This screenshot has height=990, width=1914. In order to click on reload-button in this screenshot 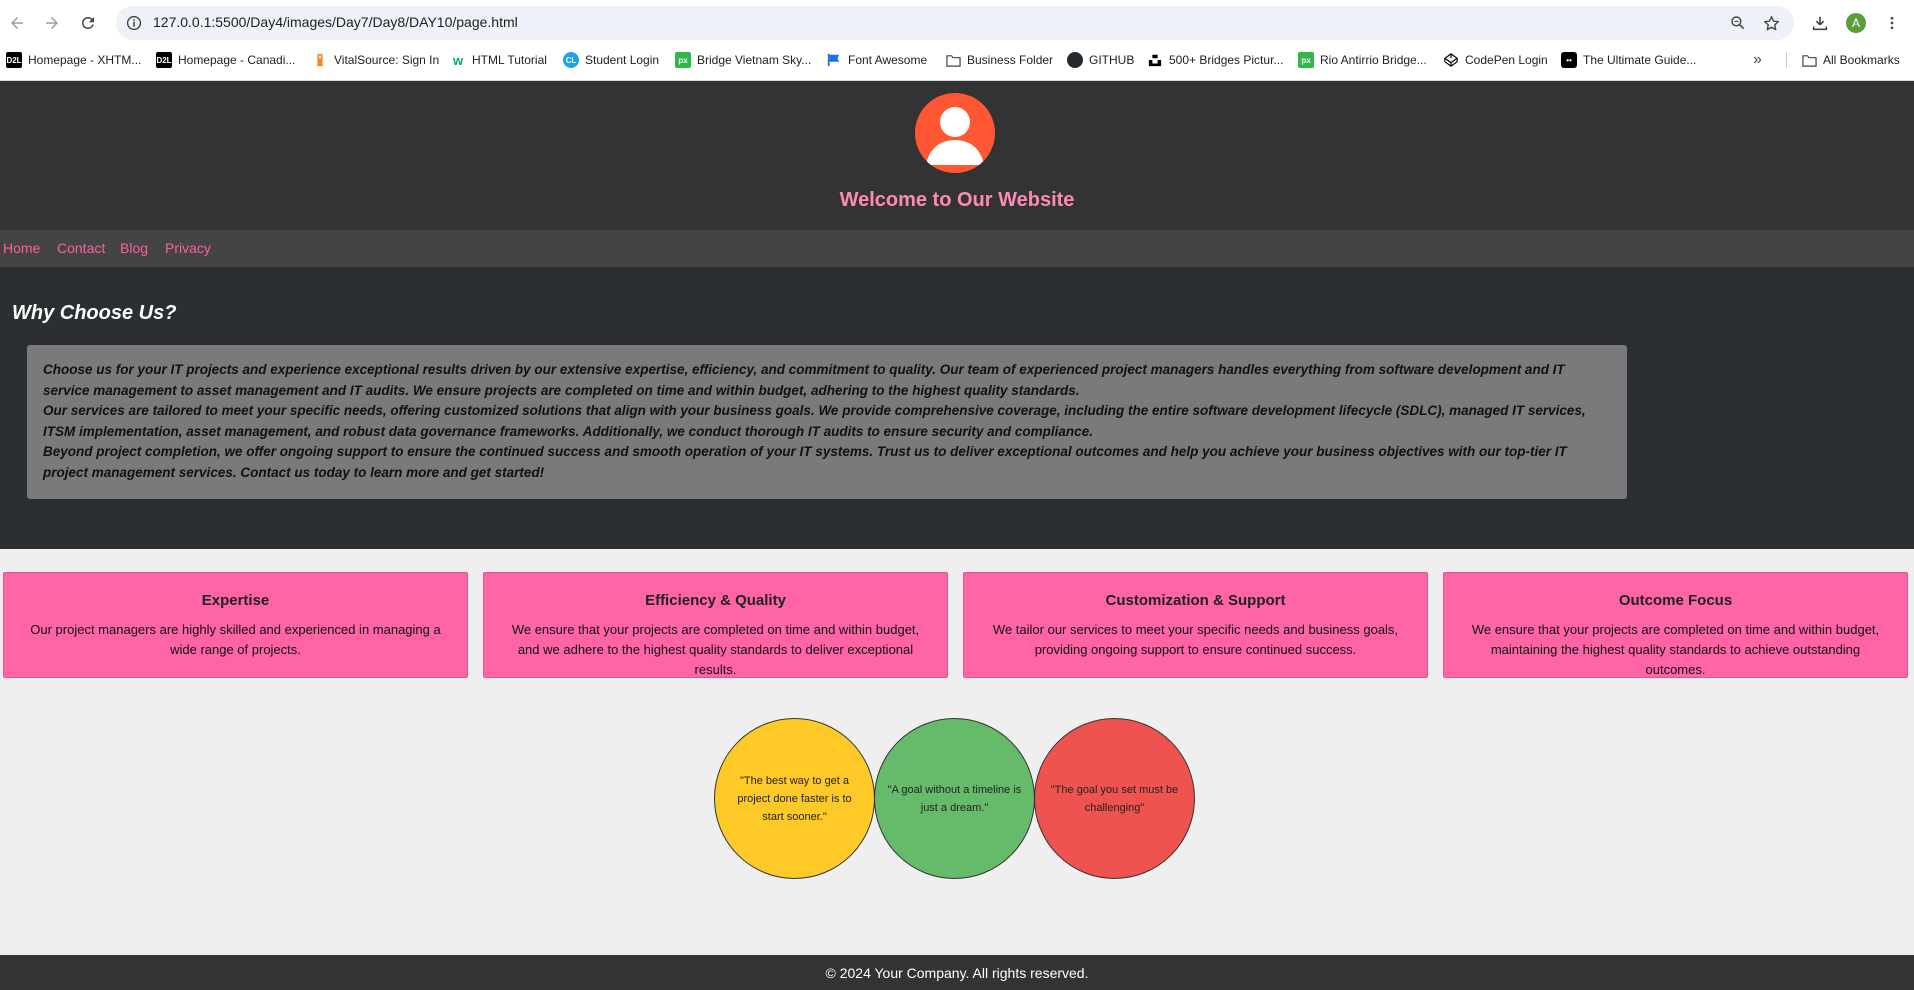, I will do `click(88, 23)`.